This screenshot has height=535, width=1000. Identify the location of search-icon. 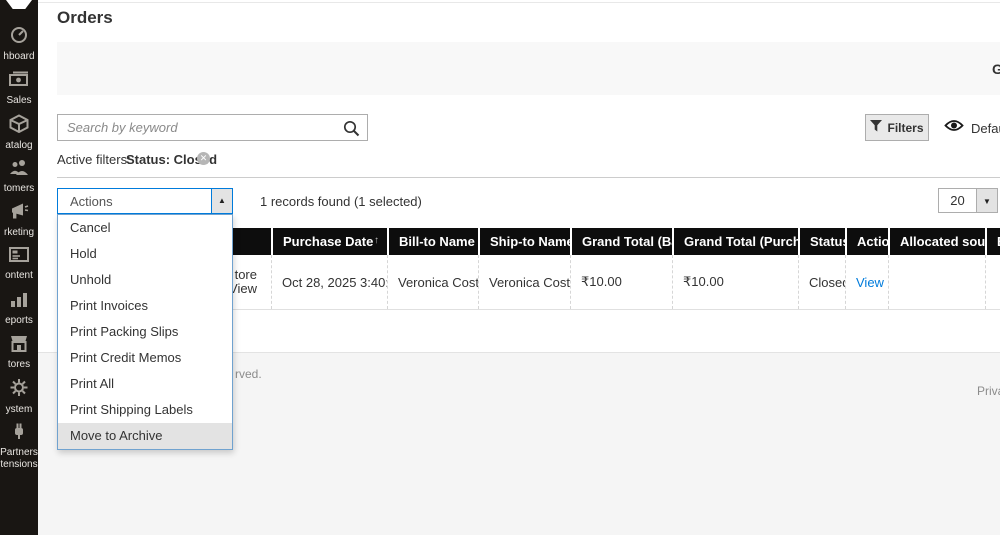
(351, 131).